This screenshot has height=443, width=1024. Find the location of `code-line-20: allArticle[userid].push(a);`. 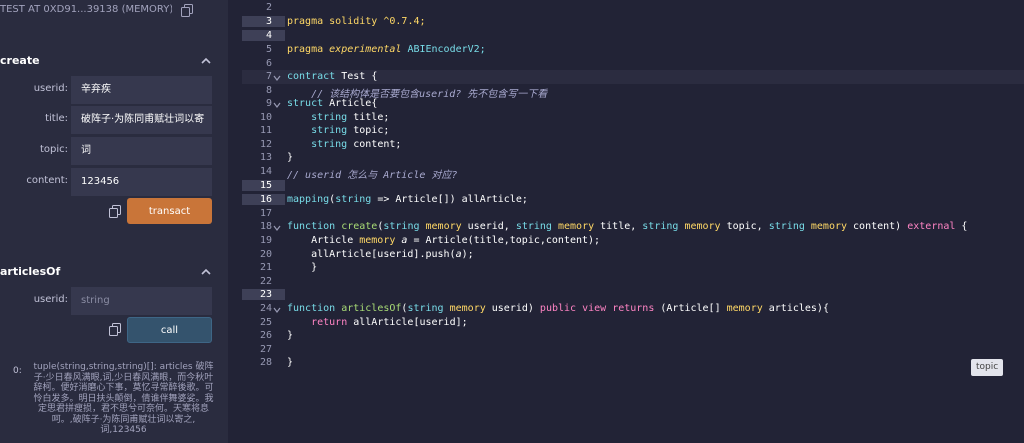

code-line-20: allArticle[userid].push(a); is located at coordinates (380, 254).